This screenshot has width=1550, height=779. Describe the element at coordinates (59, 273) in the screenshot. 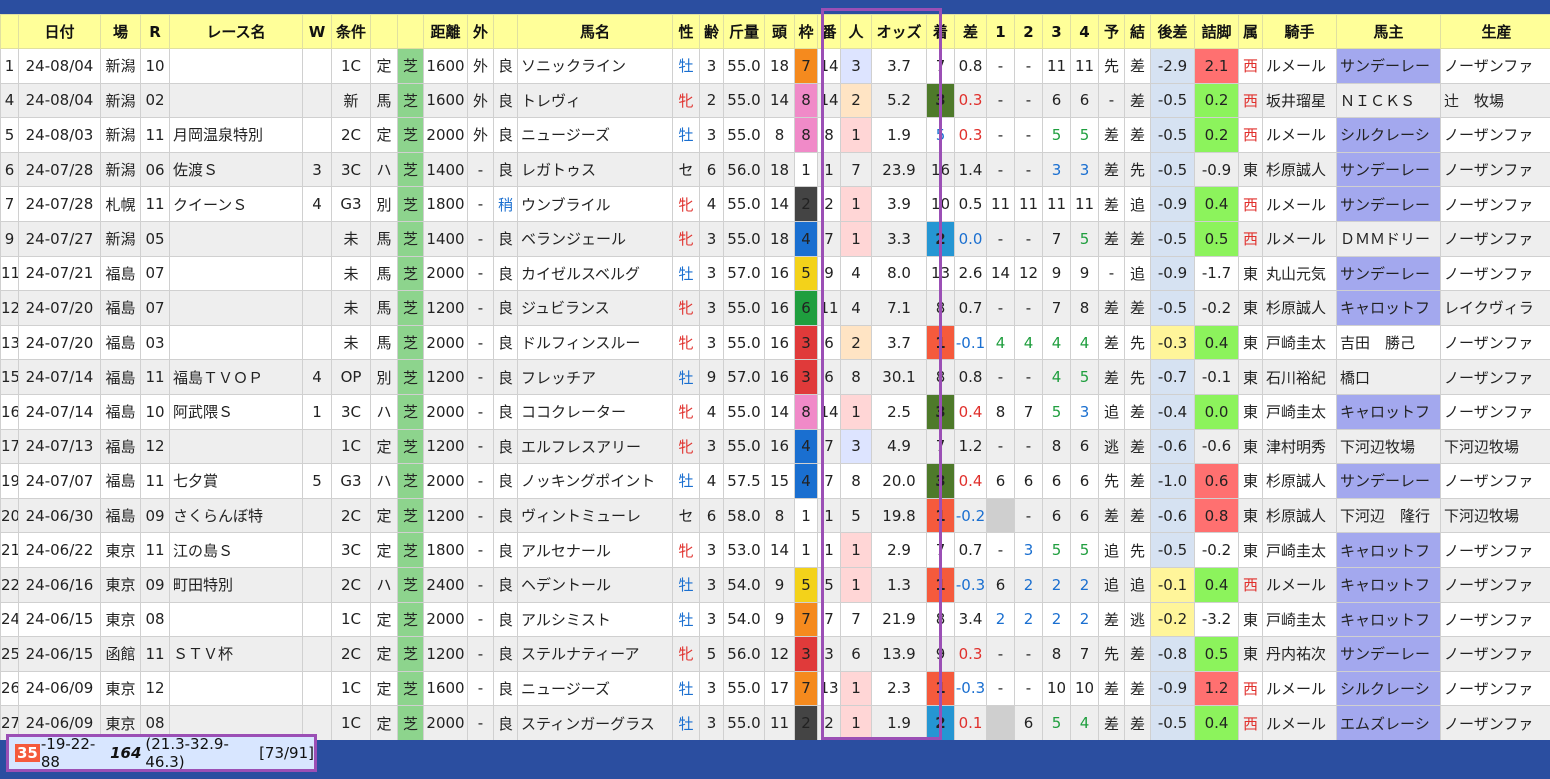

I see `race-date-link: 24-07/21` at that location.